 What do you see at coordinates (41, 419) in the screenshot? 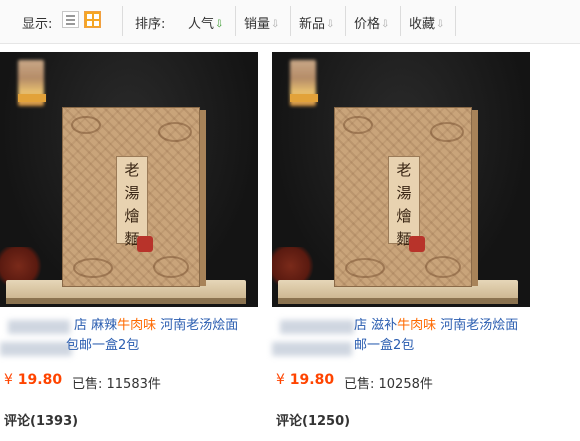
I see `review-count-link: 评论(1393)` at bounding box center [41, 419].